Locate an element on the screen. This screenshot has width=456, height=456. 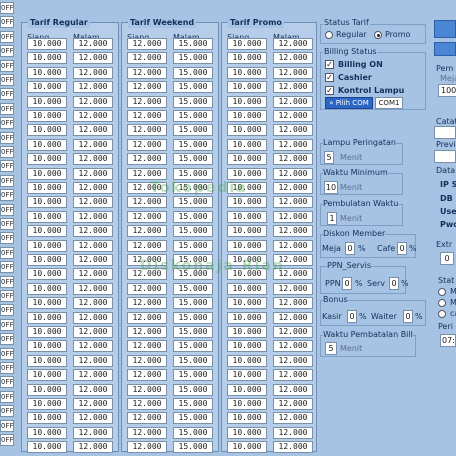
regular-radio is located at coordinates (329, 35).